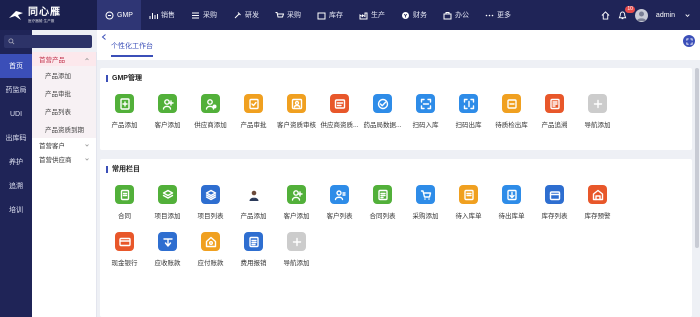  Describe the element at coordinates (382, 103) in the screenshot. I see `database-icon` at that location.